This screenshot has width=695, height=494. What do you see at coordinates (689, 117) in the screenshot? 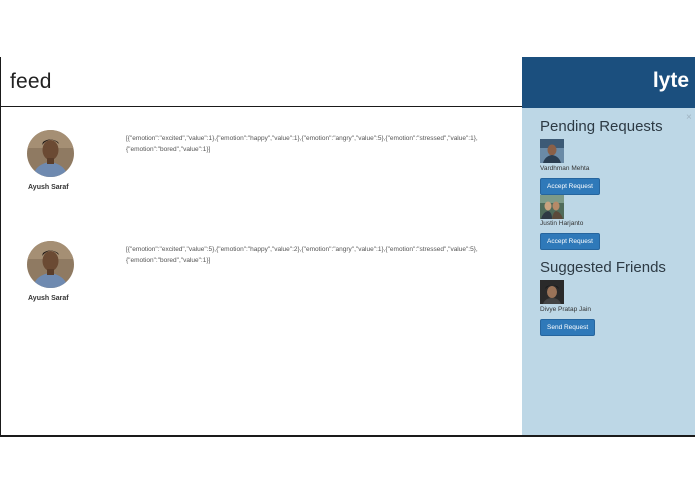
I see `close-icon: ×` at bounding box center [689, 117].